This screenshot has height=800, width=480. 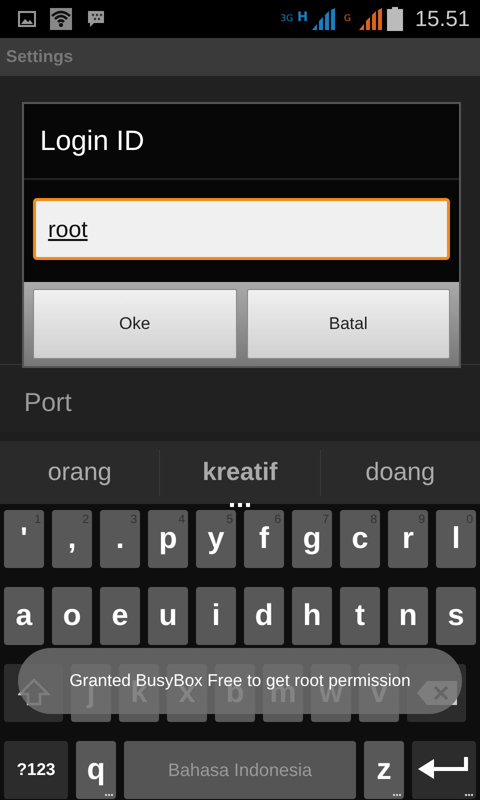 What do you see at coordinates (384, 770) in the screenshot?
I see `keyboard-key: z` at bounding box center [384, 770].